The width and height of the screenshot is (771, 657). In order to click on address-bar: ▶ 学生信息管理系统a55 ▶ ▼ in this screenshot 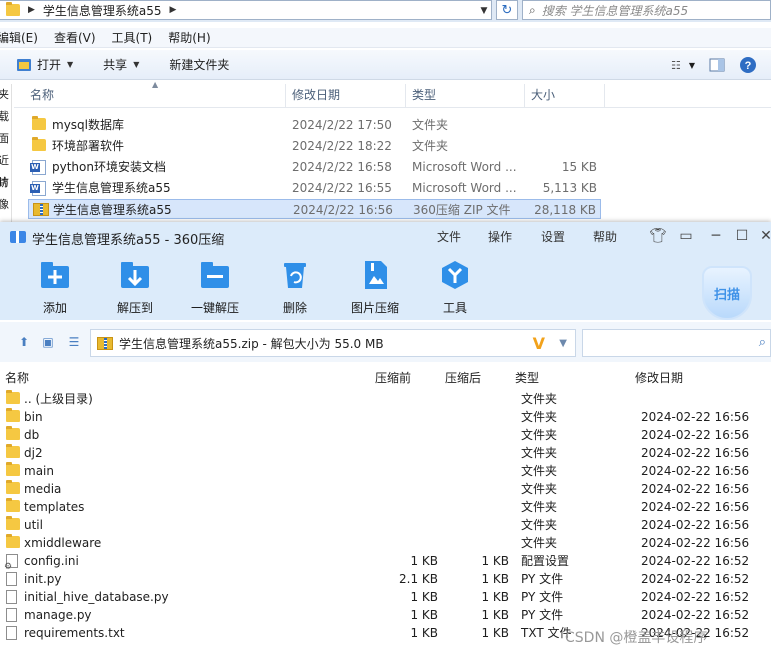, I will do `click(246, 10)`.